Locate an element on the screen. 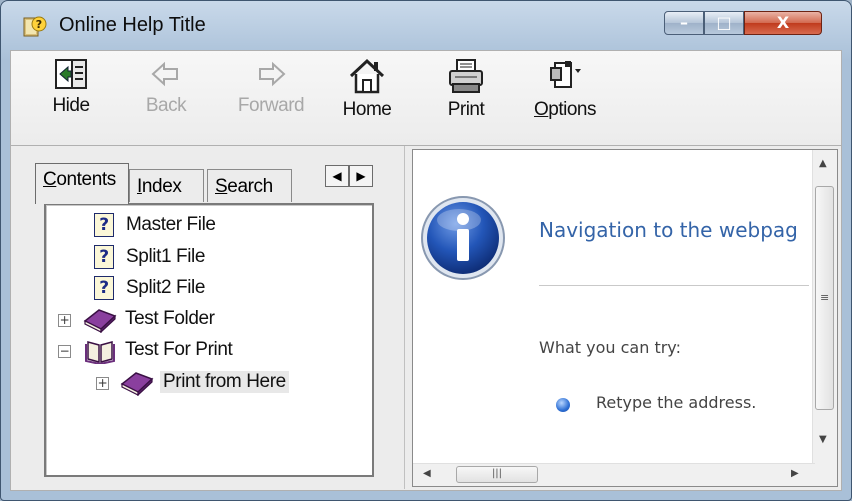 The width and height of the screenshot is (852, 501). chevron-right-icon: ▶ is located at coordinates (361, 176).